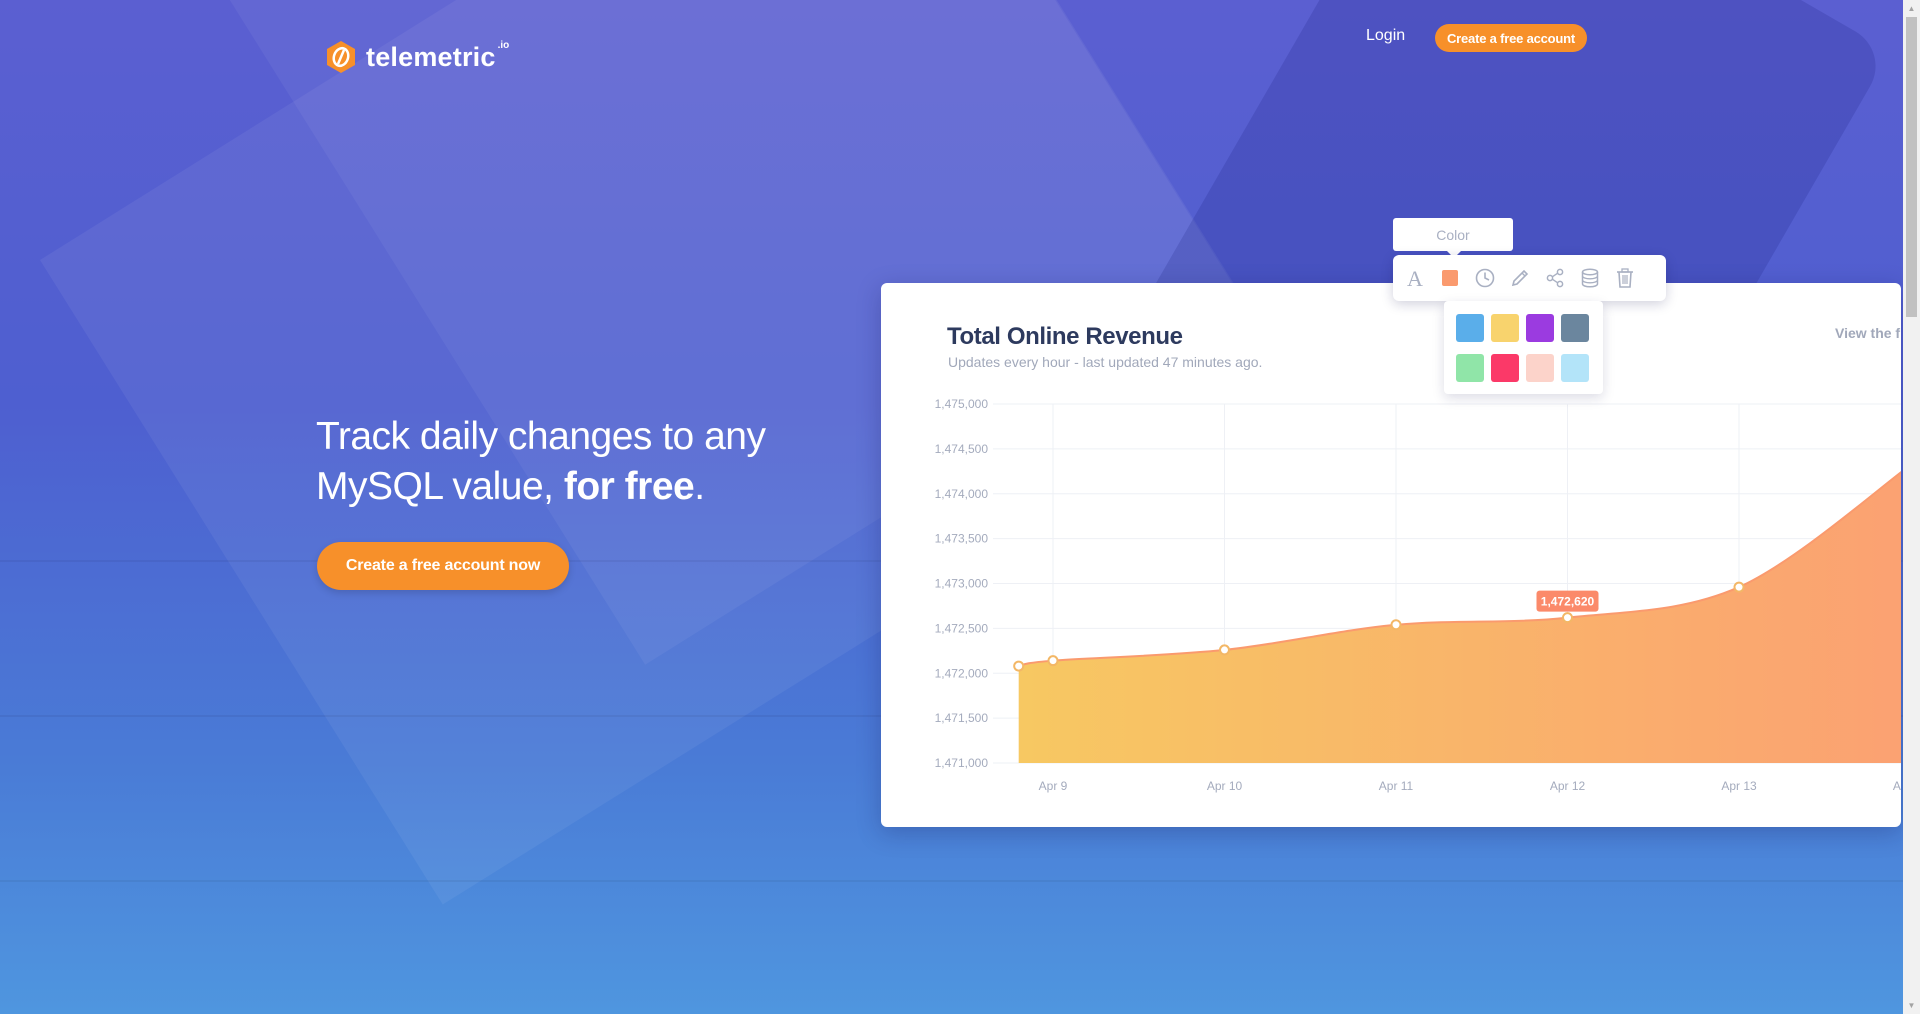 The width and height of the screenshot is (1920, 1014). What do you see at coordinates (443, 566) in the screenshot?
I see `create-account-now-button: Create a free account now` at bounding box center [443, 566].